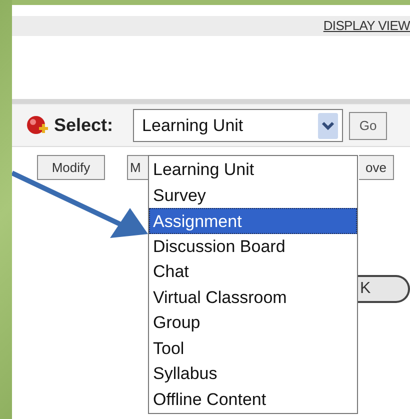 The image size is (410, 419). What do you see at coordinates (84, 125) in the screenshot?
I see `select-label: Select:` at bounding box center [84, 125].